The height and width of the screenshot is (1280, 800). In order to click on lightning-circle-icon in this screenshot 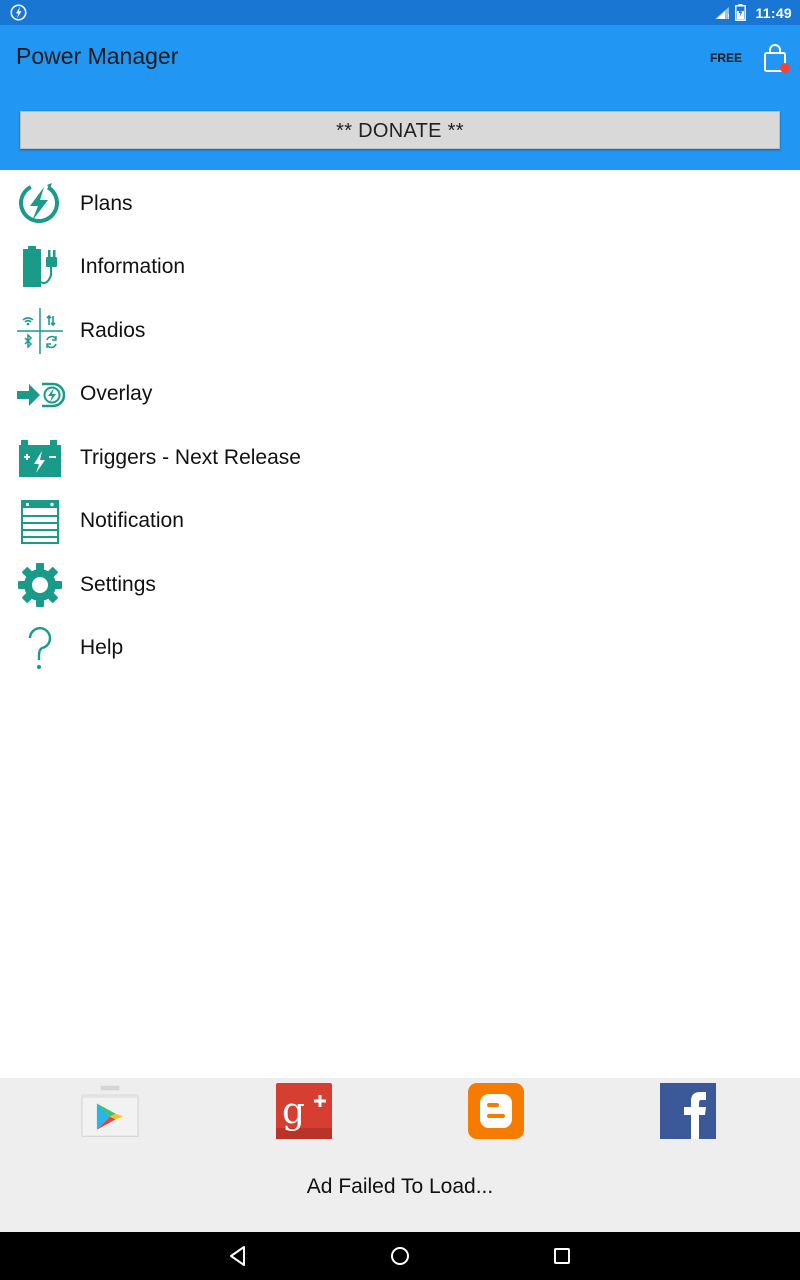, I will do `click(40, 204)`.